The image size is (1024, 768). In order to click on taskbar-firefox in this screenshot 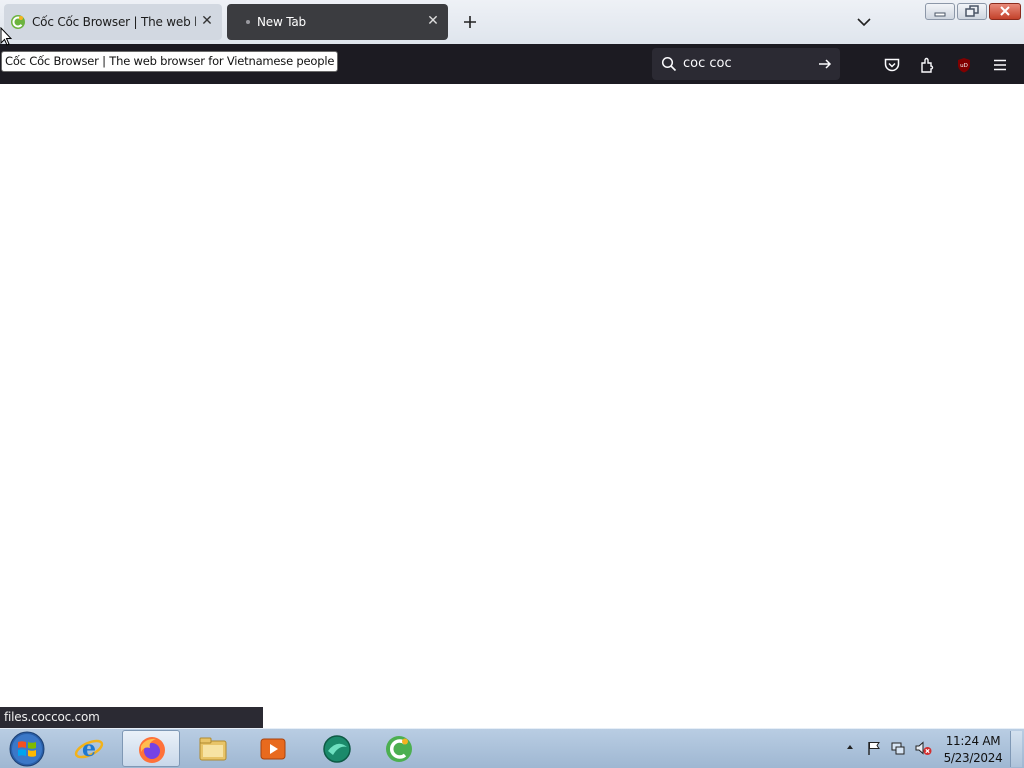, I will do `click(151, 748)`.